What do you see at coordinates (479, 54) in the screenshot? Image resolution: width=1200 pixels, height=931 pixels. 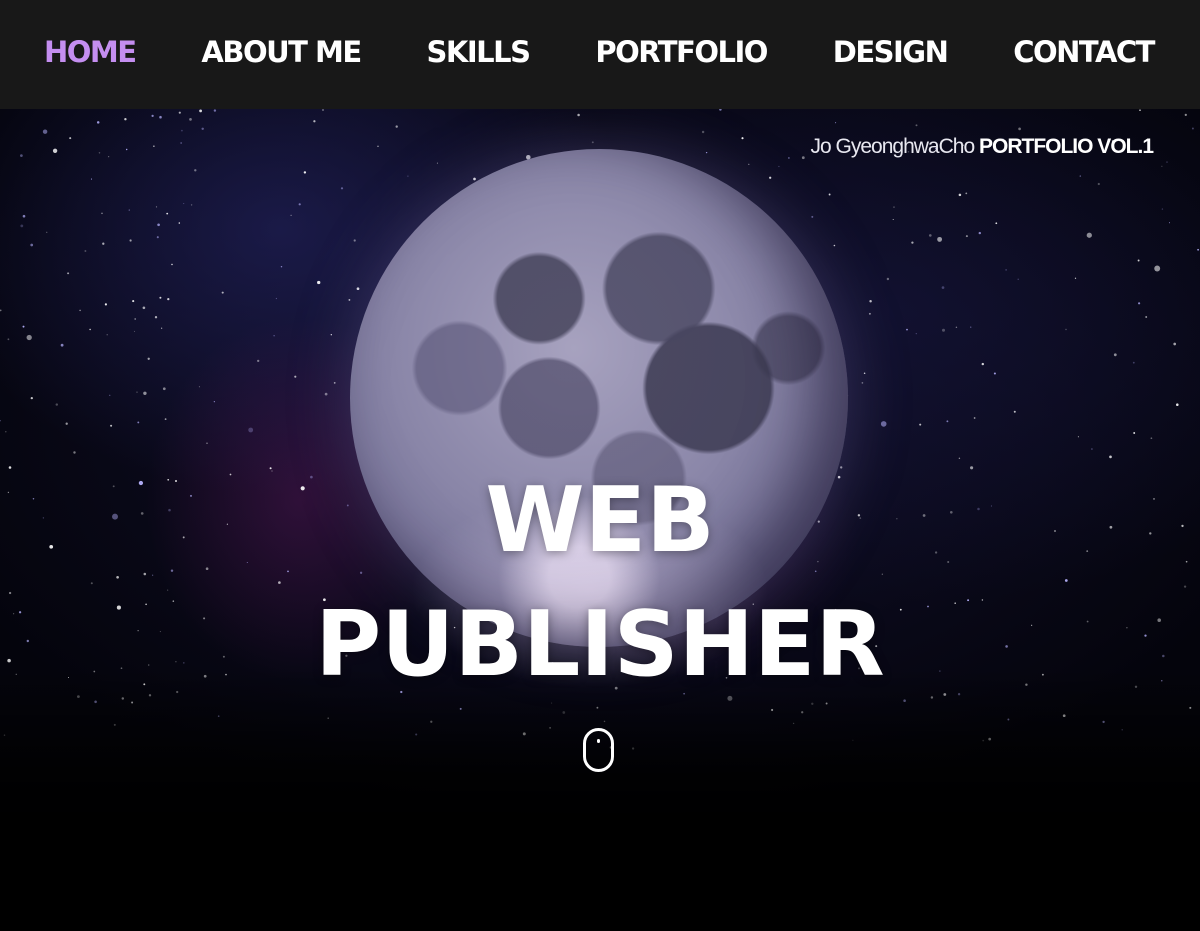 I see `nav-item-skills: SKILLS` at bounding box center [479, 54].